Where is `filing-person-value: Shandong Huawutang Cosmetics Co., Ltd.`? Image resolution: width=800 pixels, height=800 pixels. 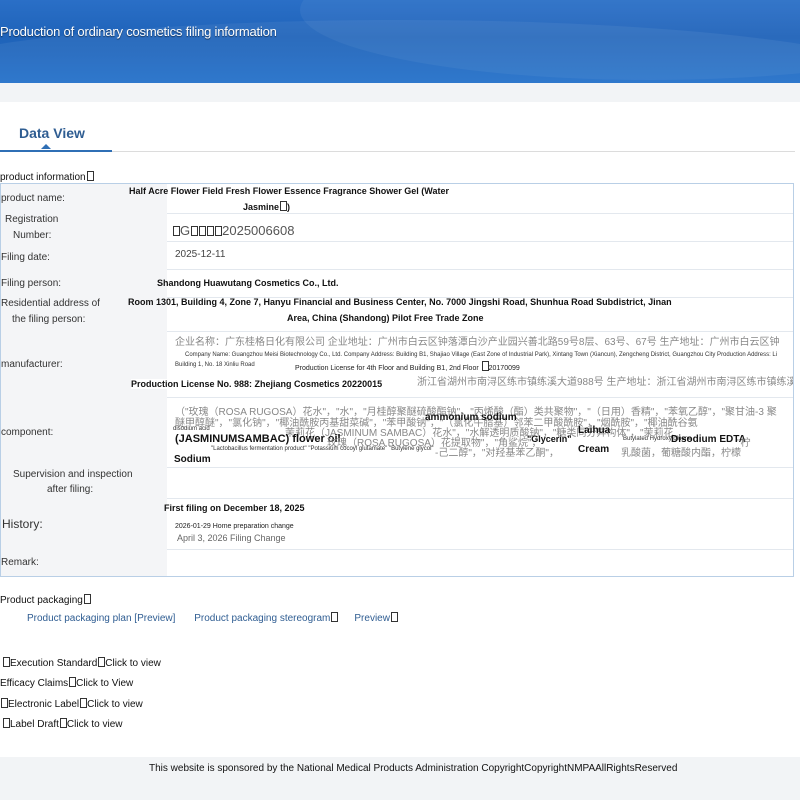 filing-person-value: Shandong Huawutang Cosmetics Co., Ltd. is located at coordinates (248, 283).